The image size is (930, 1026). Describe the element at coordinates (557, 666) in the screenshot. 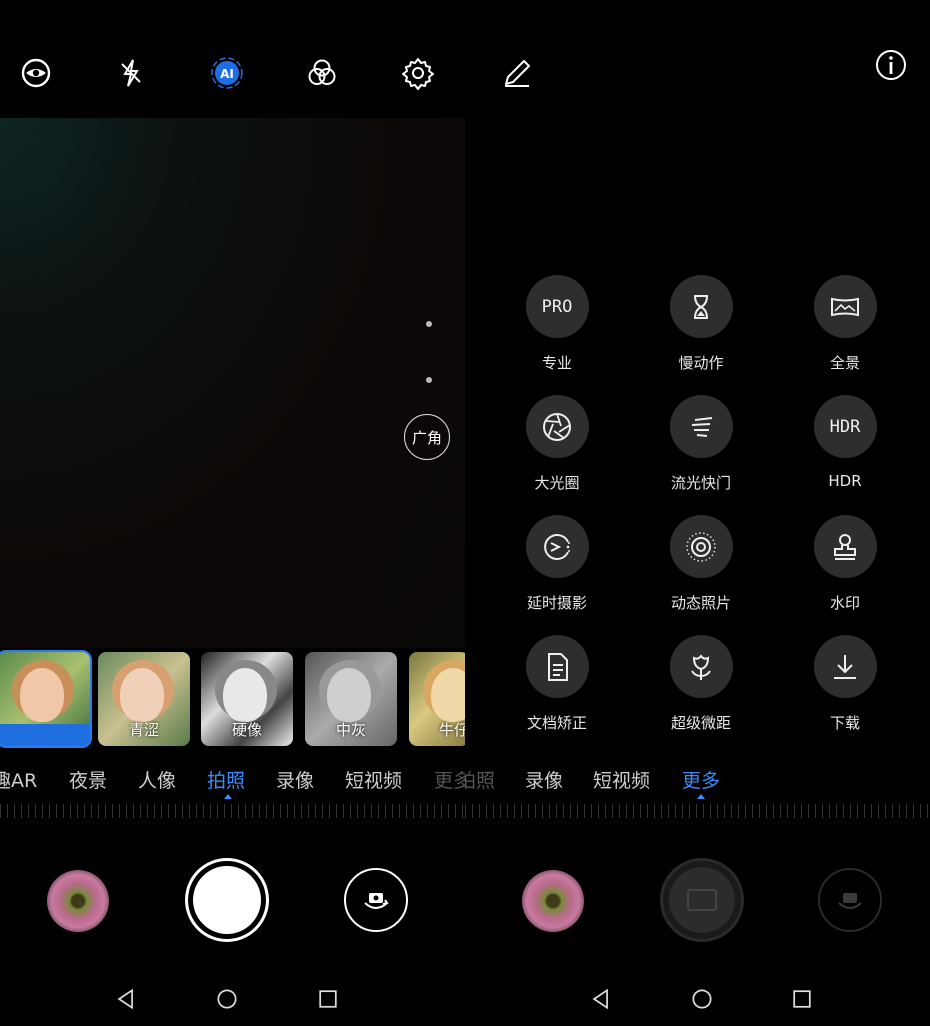

I see `document-icon` at that location.